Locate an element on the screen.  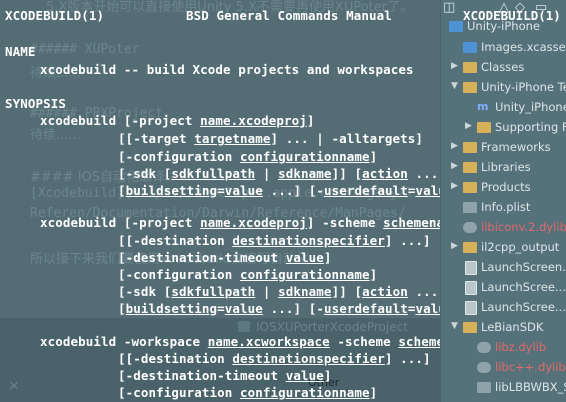
man-header-left: XCODEBUILD(1) is located at coordinates (55, 15).